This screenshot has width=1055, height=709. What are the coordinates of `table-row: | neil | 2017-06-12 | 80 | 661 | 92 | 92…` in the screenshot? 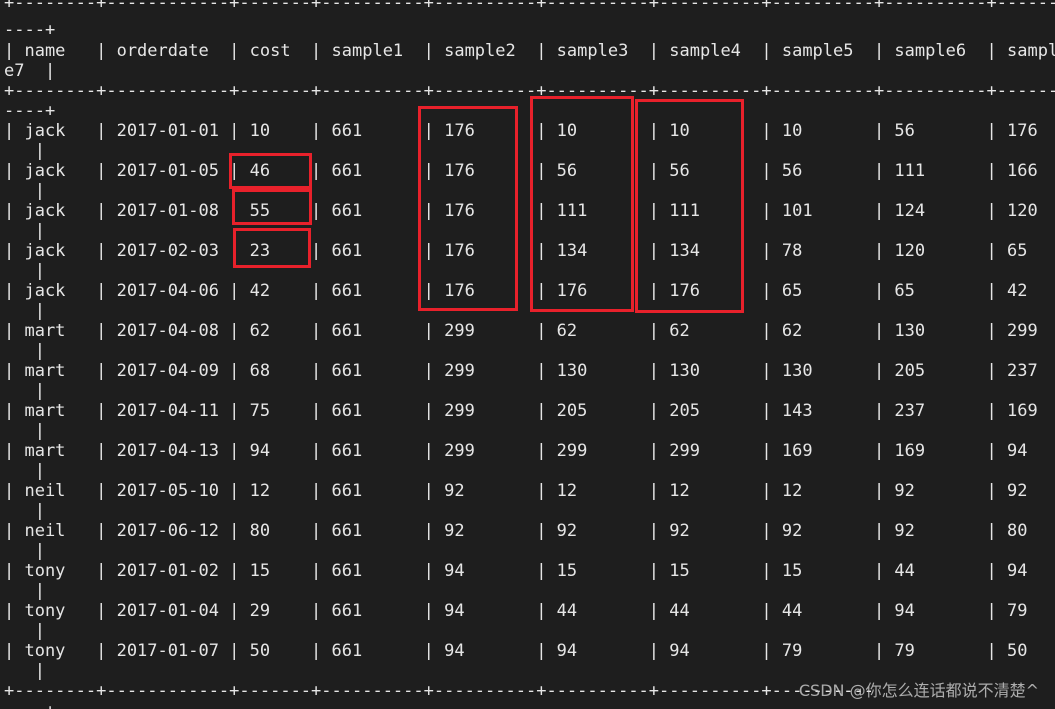 It's located at (516, 531).